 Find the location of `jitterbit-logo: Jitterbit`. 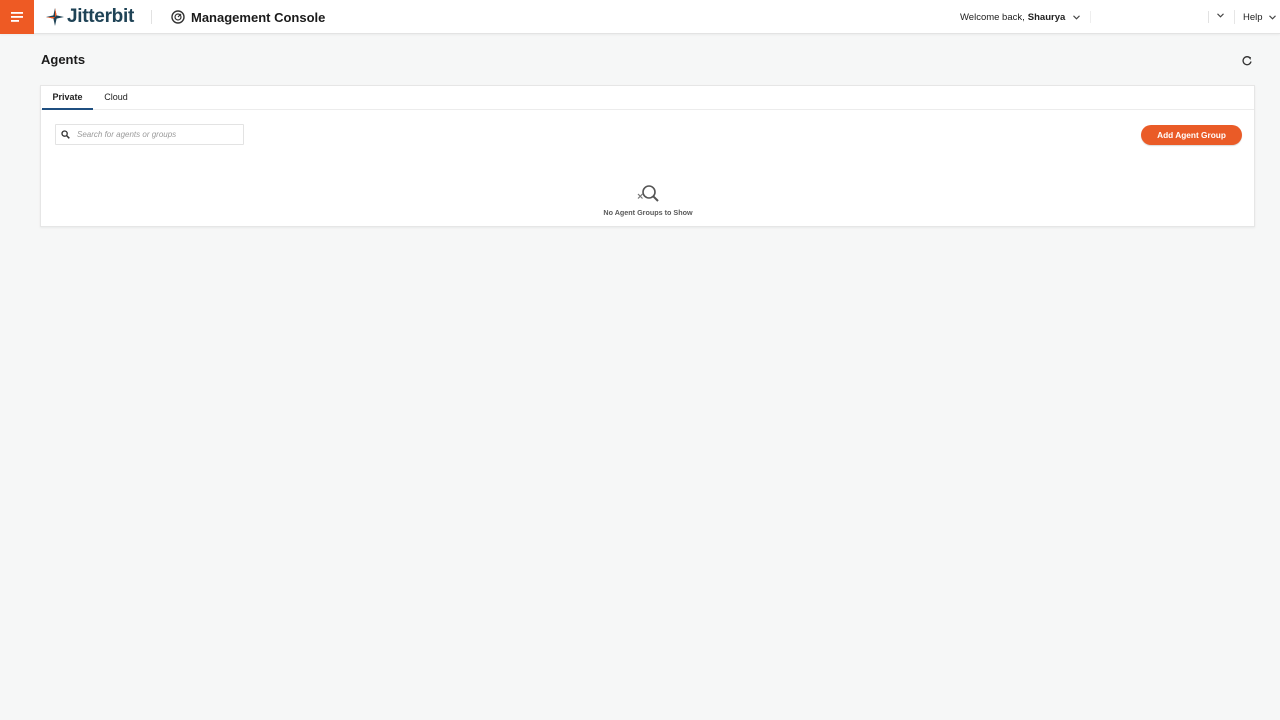

jitterbit-logo: Jitterbit is located at coordinates (90, 17).